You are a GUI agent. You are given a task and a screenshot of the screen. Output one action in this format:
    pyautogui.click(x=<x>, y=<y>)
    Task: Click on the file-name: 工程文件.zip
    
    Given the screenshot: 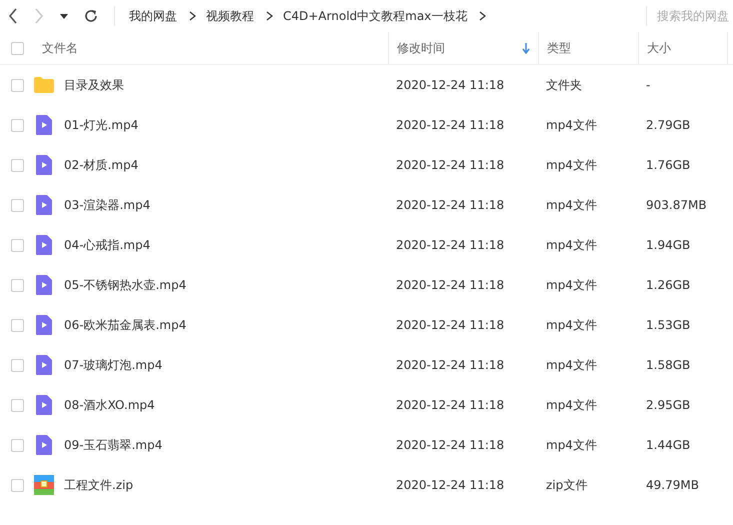 What is the action you would take?
    pyautogui.click(x=99, y=485)
    